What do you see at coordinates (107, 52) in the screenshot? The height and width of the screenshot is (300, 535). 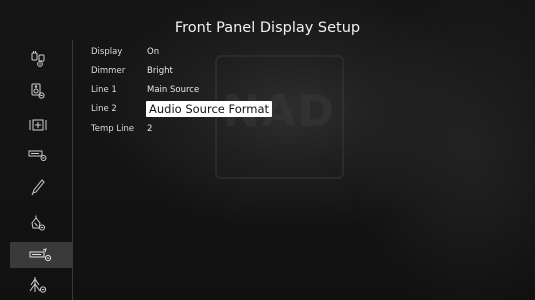 I see `setting-label: Display` at bounding box center [107, 52].